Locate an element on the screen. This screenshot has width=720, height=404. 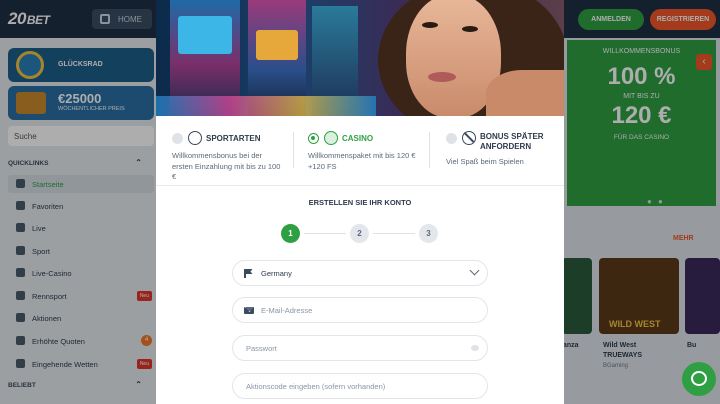
password-placeholder: Passwort is located at coordinates (261, 348).